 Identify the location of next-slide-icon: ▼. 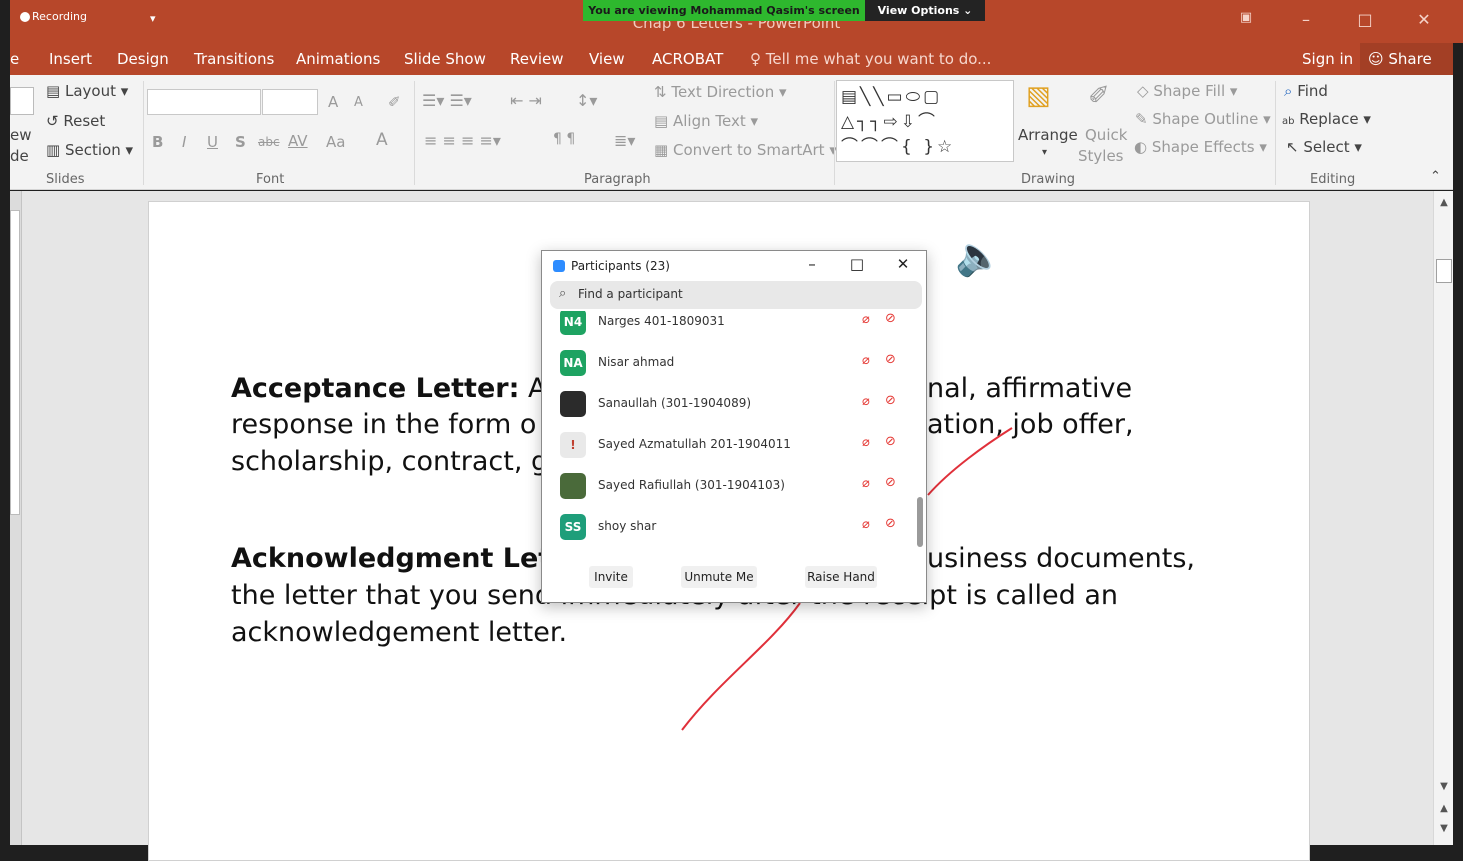
(1444, 828).